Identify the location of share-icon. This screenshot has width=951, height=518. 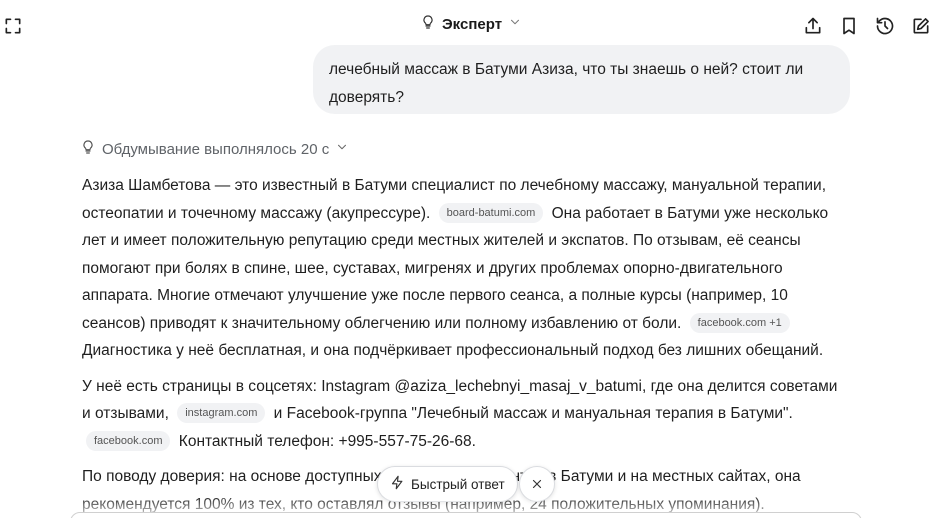
(813, 26).